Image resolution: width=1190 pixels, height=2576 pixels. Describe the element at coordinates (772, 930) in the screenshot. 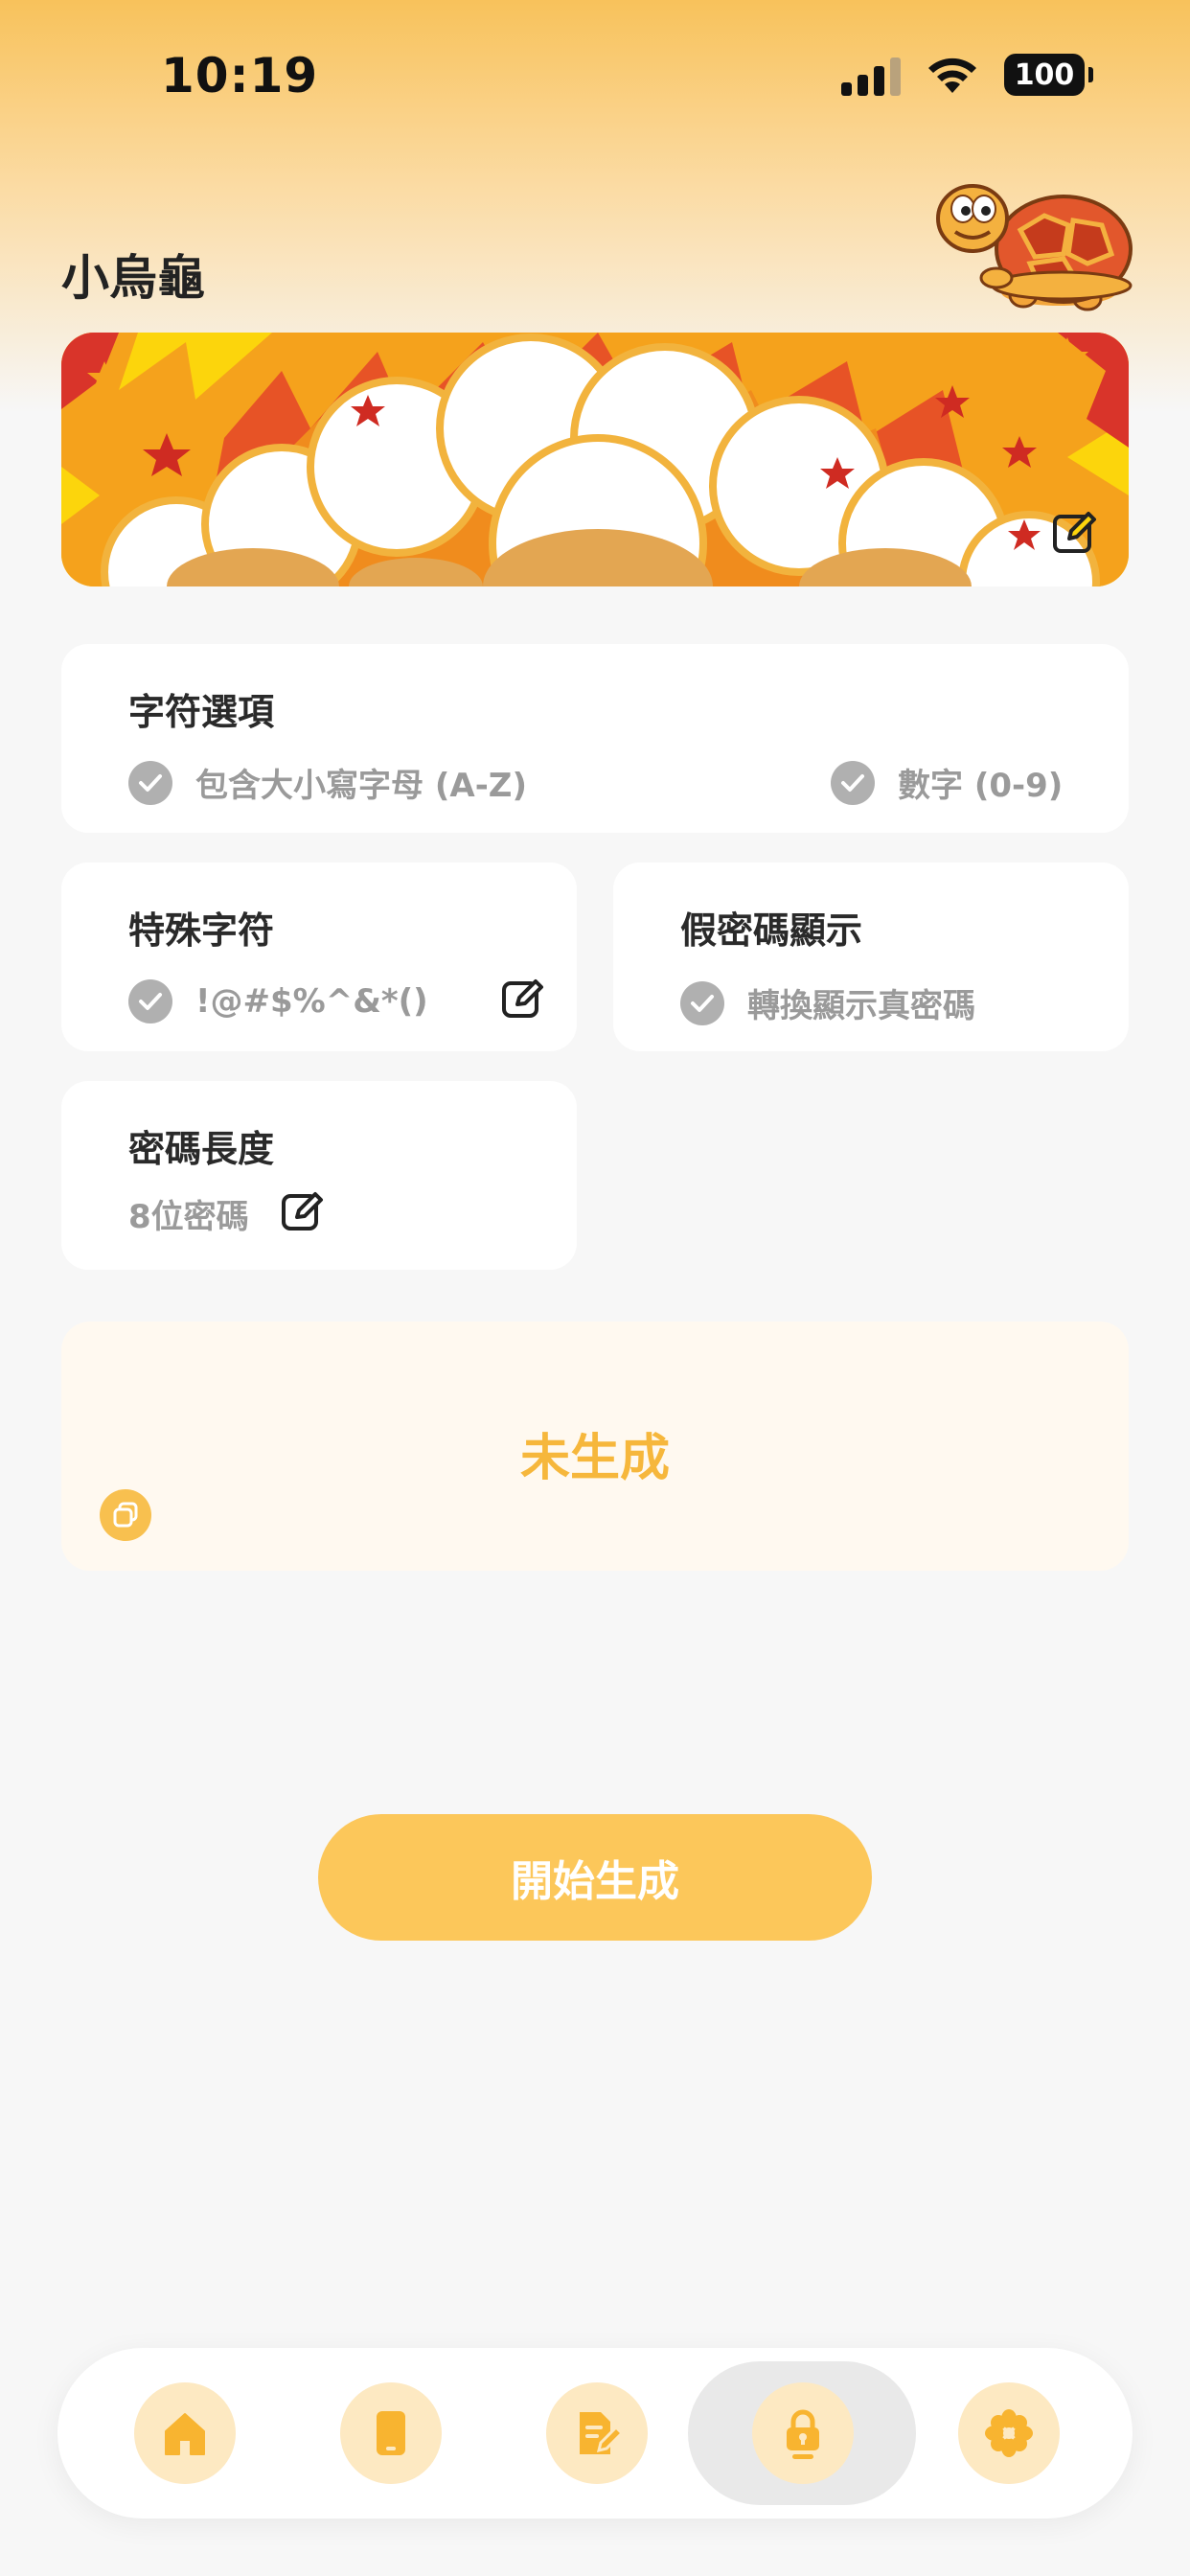

I see `fake-password-title: 假密碼顯示` at that location.